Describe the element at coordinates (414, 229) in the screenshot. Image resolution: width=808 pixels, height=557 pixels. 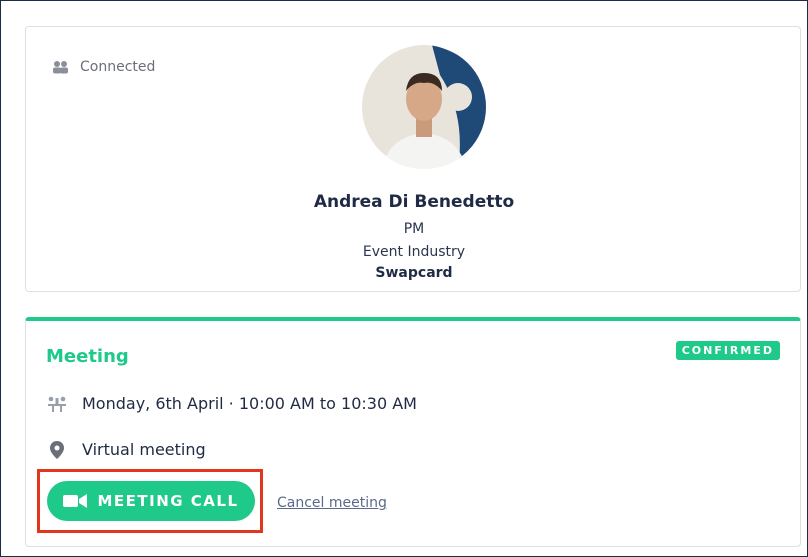
I see `profile-role: PM` at that location.